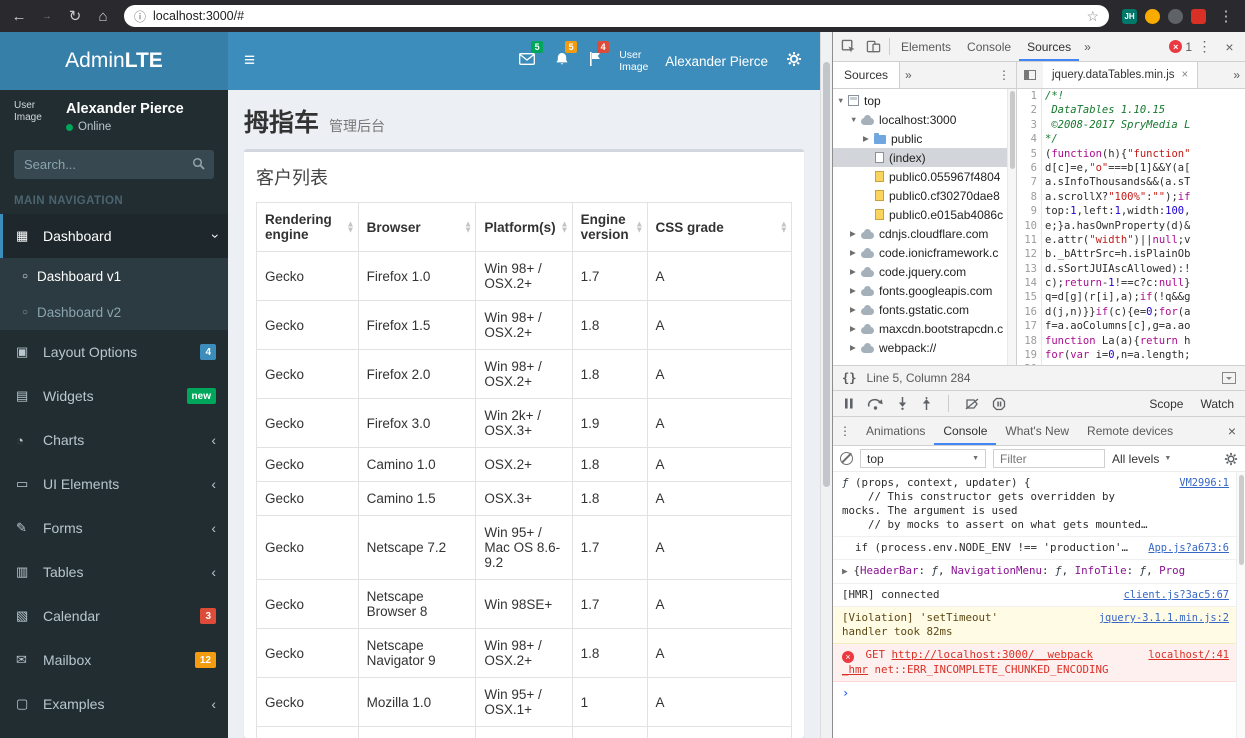 The image size is (1245, 738). I want to click on line-number: 2, so click(1029, 110).